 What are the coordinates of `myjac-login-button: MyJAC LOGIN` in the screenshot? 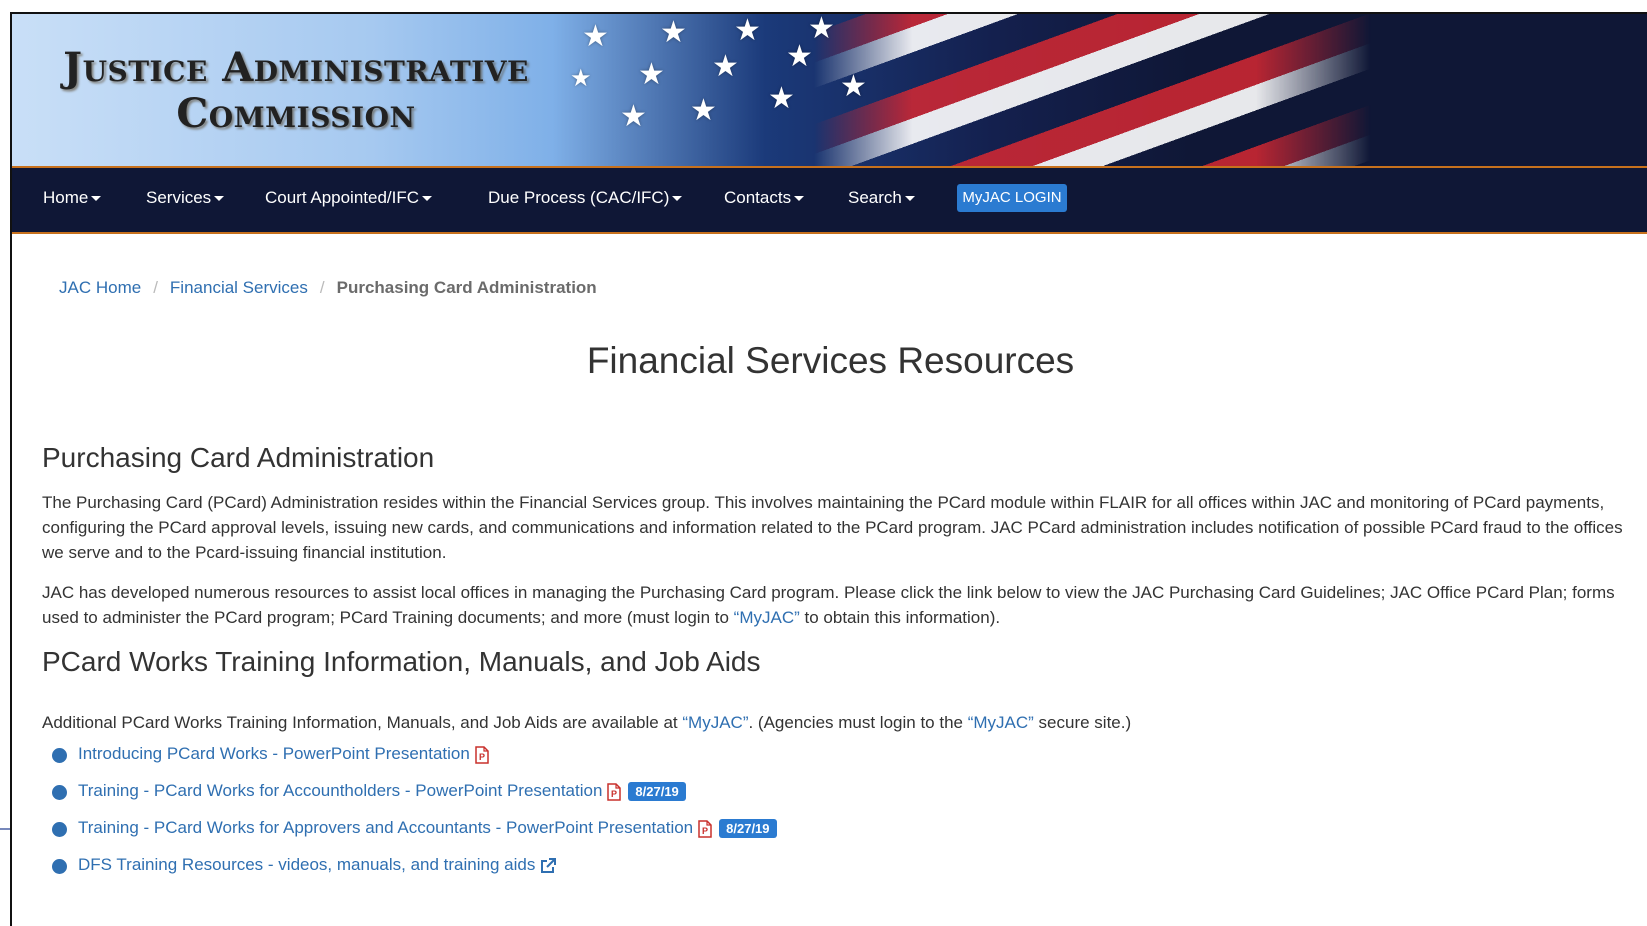 It's located at (1012, 198).